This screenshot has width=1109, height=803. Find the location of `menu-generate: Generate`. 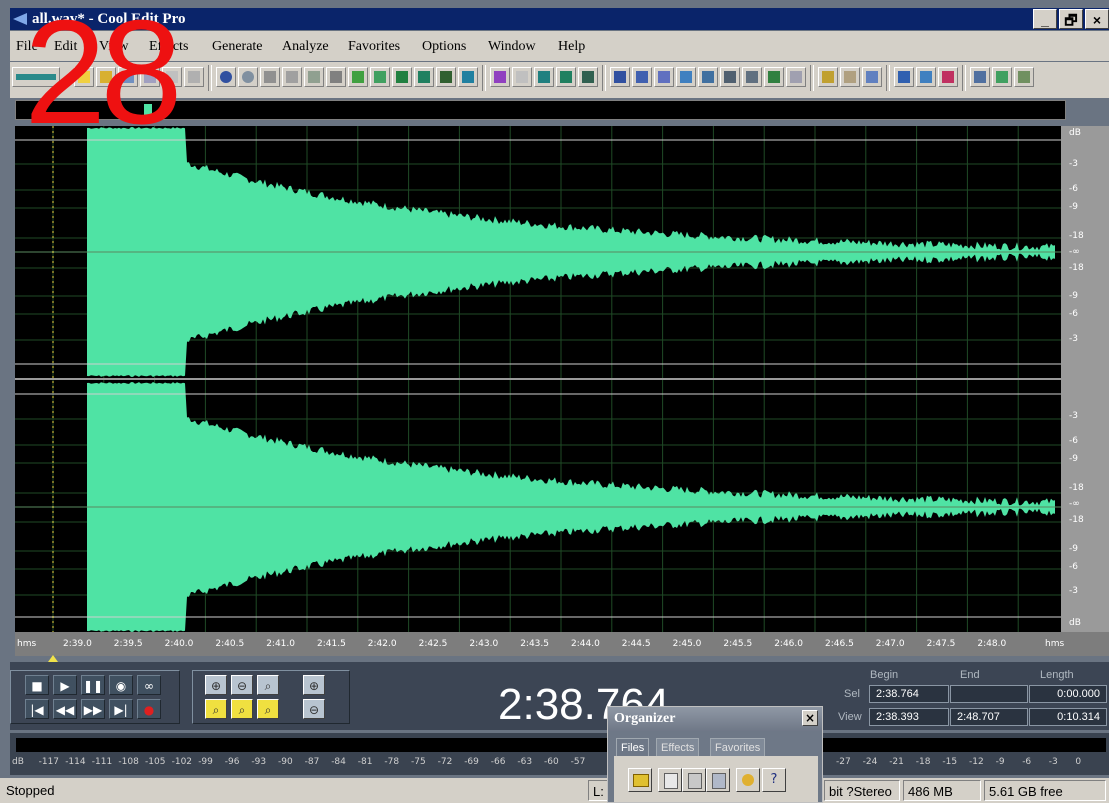

menu-generate: Generate is located at coordinates (237, 47).